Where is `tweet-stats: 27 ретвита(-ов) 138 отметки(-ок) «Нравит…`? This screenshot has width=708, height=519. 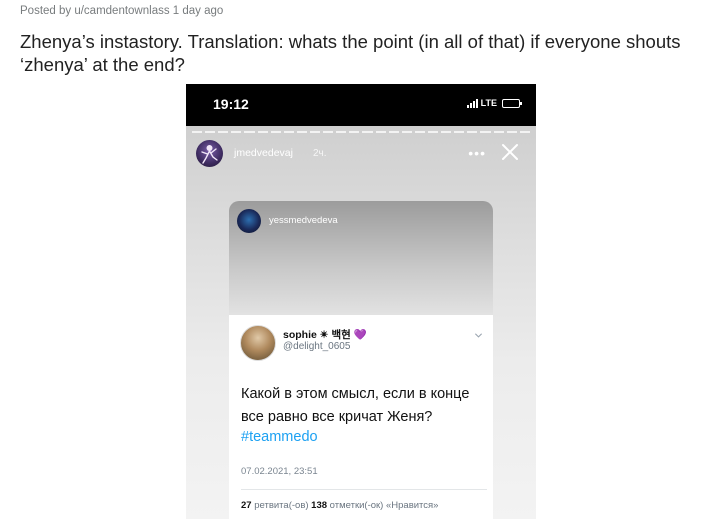
tweet-stats: 27 ретвита(-ов) 138 отметки(-ок) «Нравит… is located at coordinates (339, 505).